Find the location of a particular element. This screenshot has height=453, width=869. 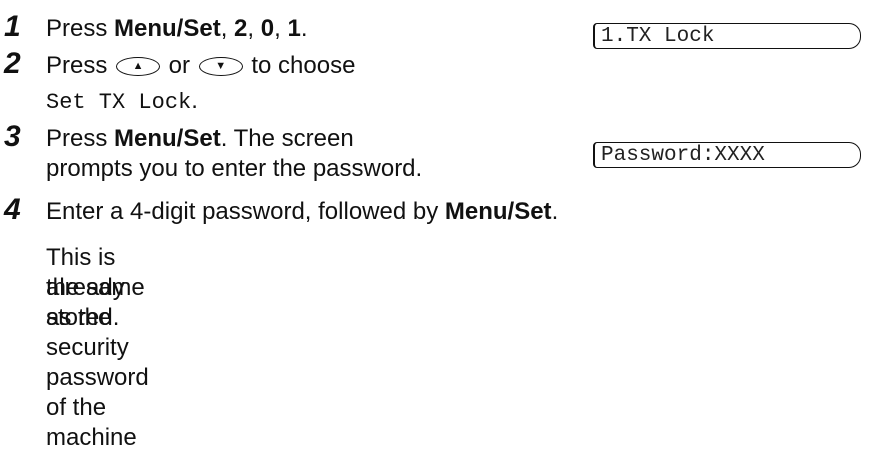

step-text-line2: prompts you to enter the password. is located at coordinates (234, 168).